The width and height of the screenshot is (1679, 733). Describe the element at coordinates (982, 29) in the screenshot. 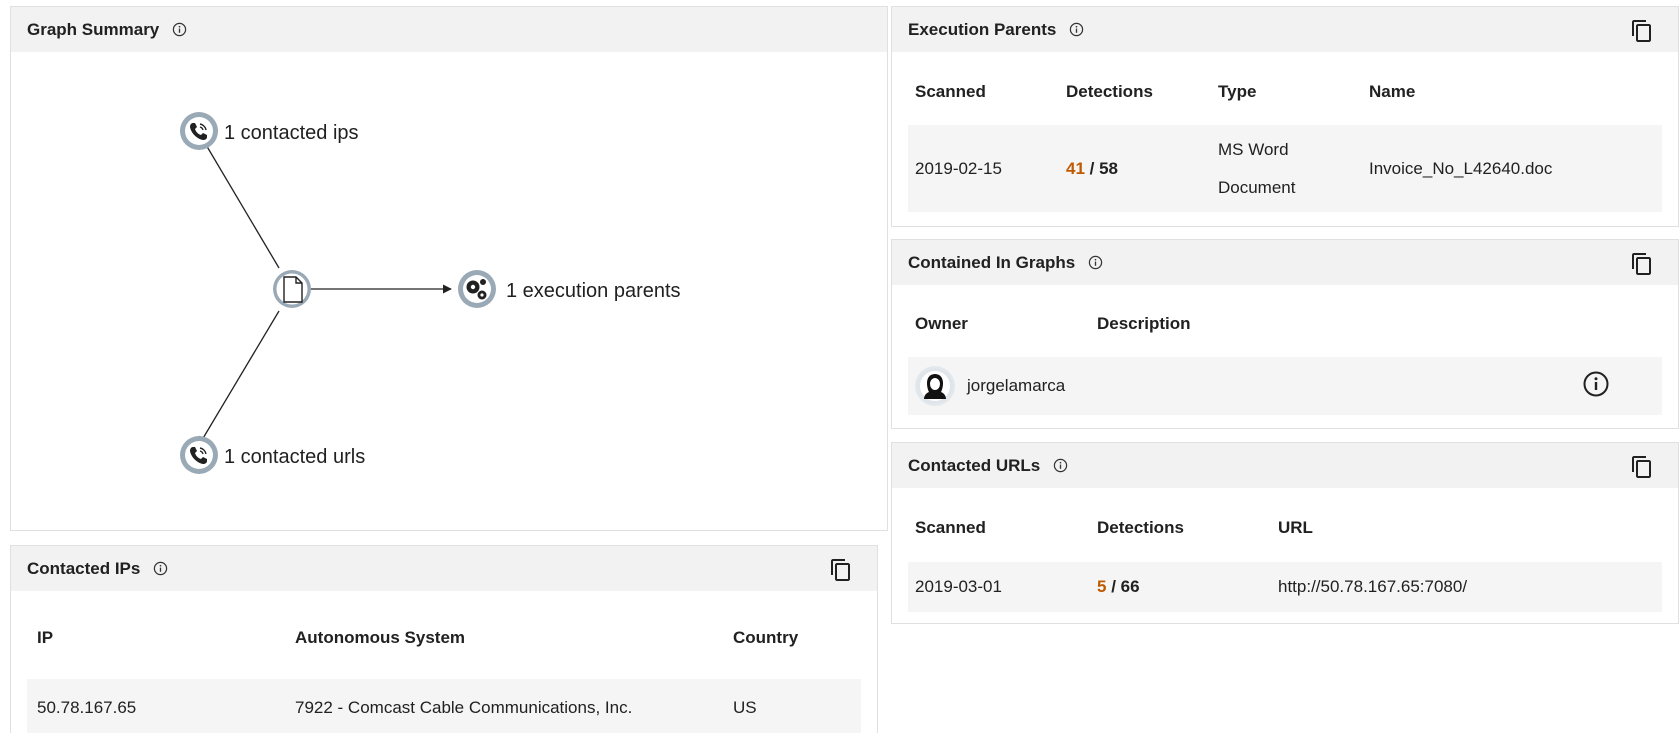

I see `execution-parents-title: Execution Parents` at that location.